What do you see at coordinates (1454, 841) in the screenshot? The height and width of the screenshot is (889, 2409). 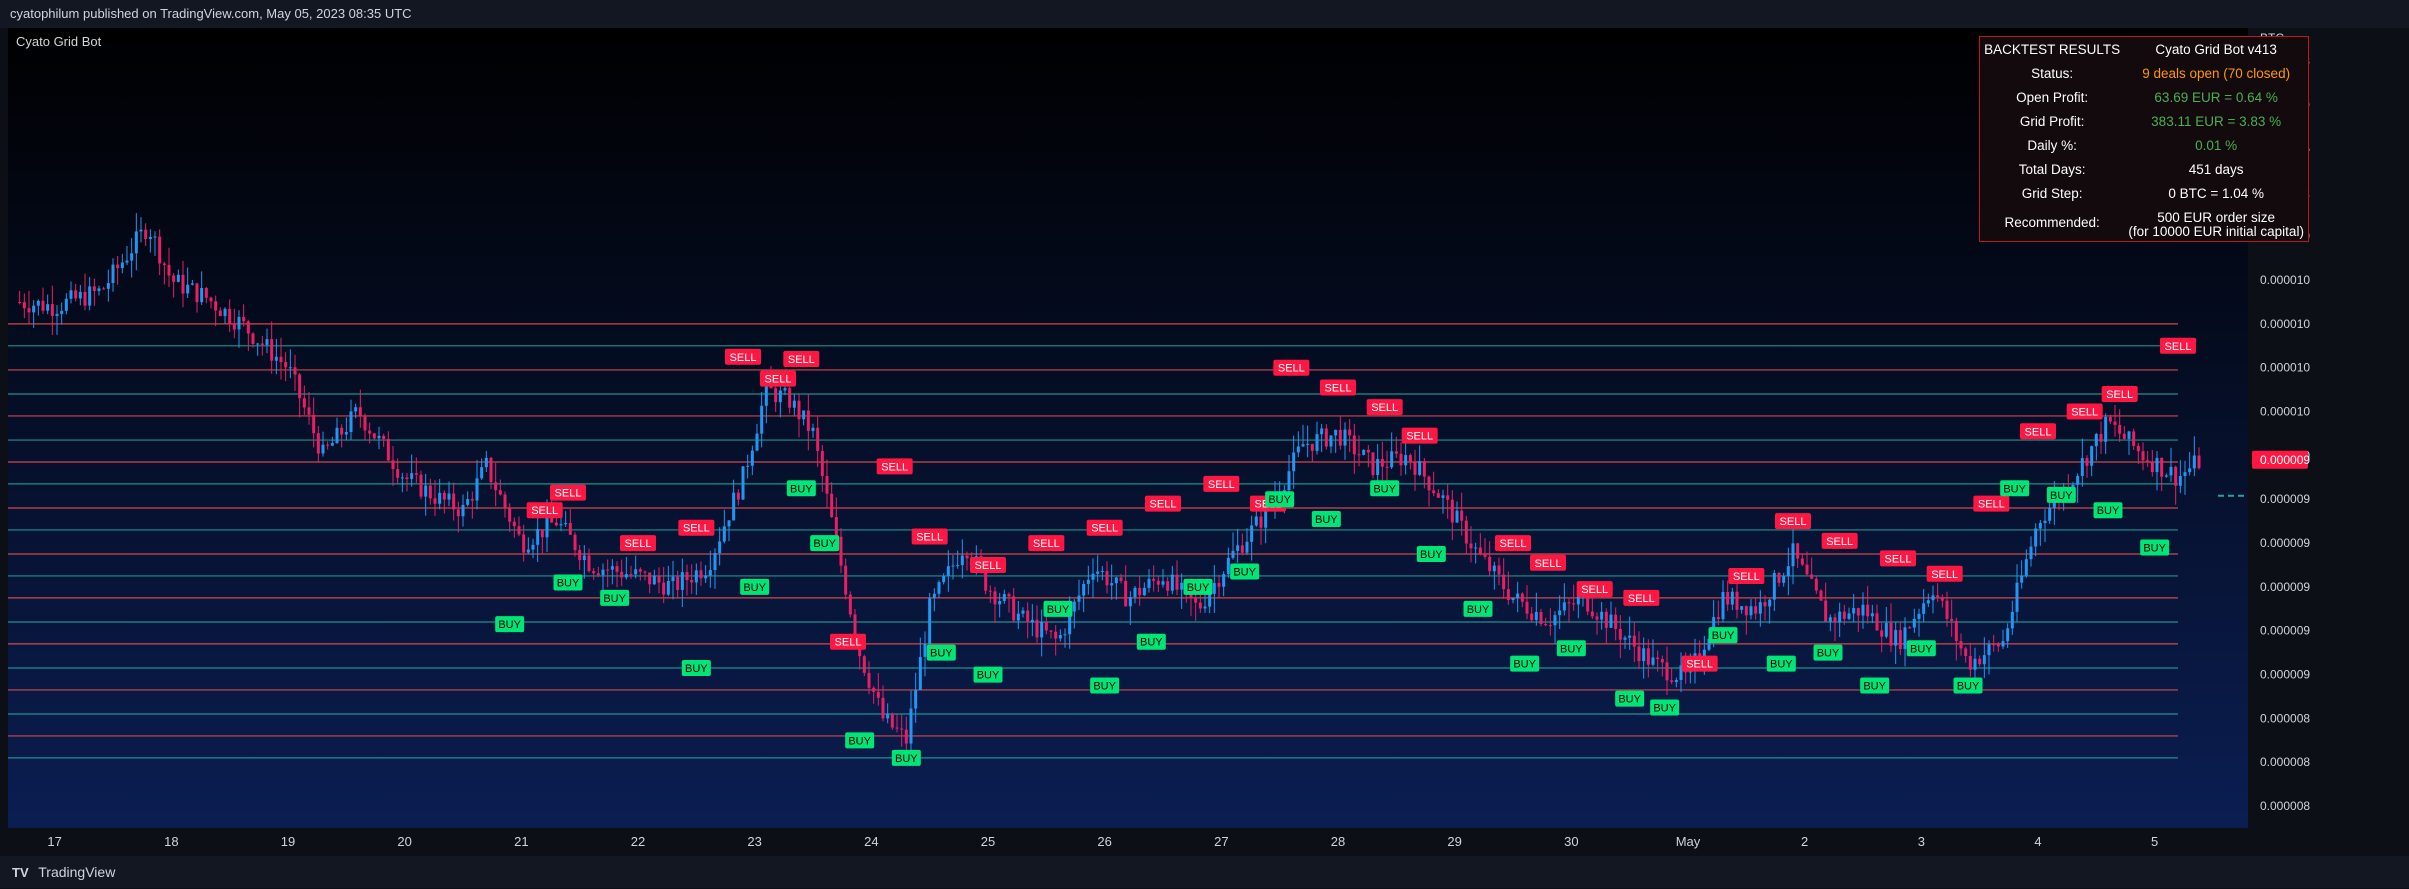 I see `x-tick-label: 29` at bounding box center [1454, 841].